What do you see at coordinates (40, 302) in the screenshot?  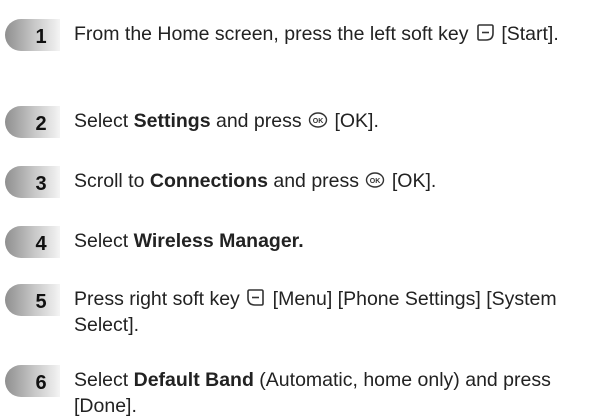 I see `step-number: 5` at bounding box center [40, 302].